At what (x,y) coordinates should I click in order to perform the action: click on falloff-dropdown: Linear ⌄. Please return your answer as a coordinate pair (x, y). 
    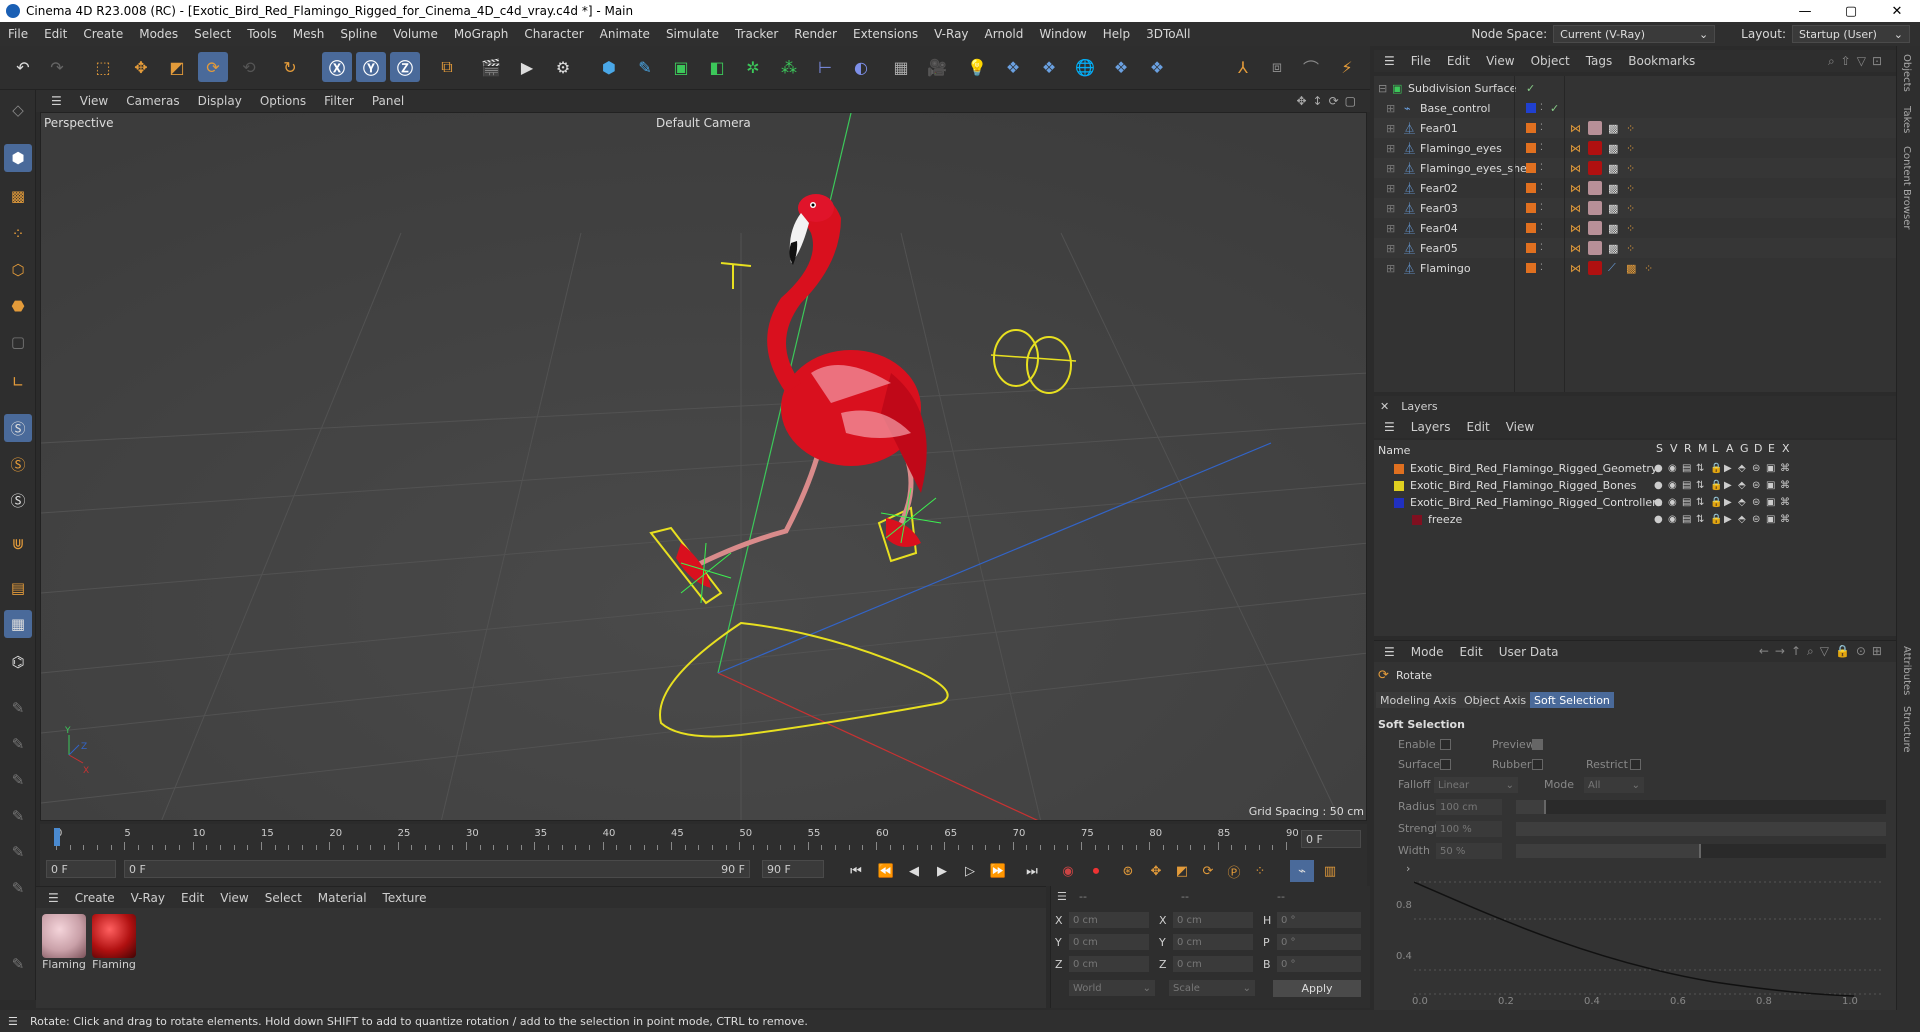
    Looking at the image, I should click on (1476, 785).